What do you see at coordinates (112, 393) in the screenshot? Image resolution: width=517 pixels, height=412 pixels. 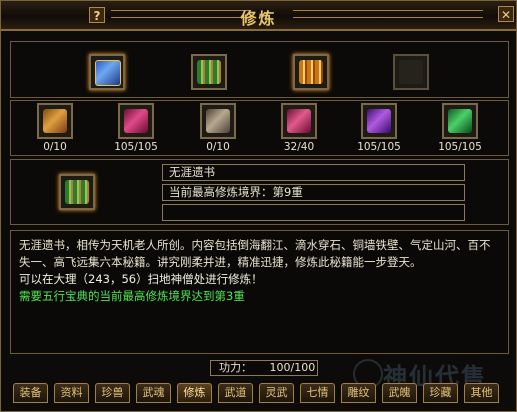 I see `tab-pets: 珍兽` at bounding box center [112, 393].